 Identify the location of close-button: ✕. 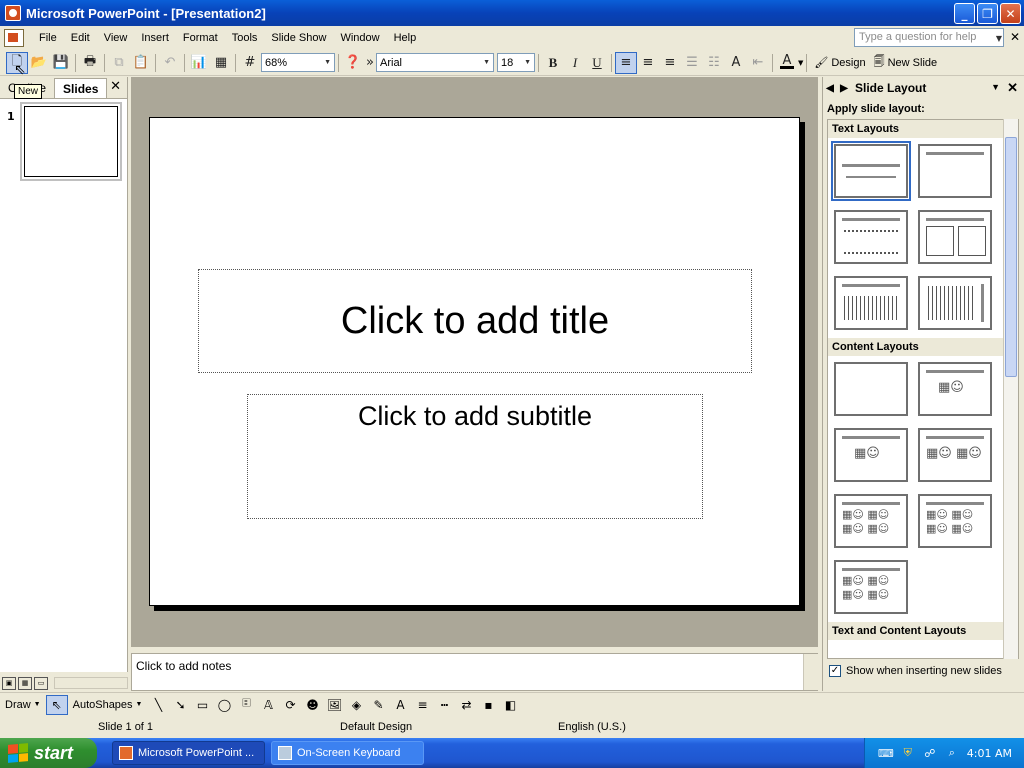
(1010, 13).